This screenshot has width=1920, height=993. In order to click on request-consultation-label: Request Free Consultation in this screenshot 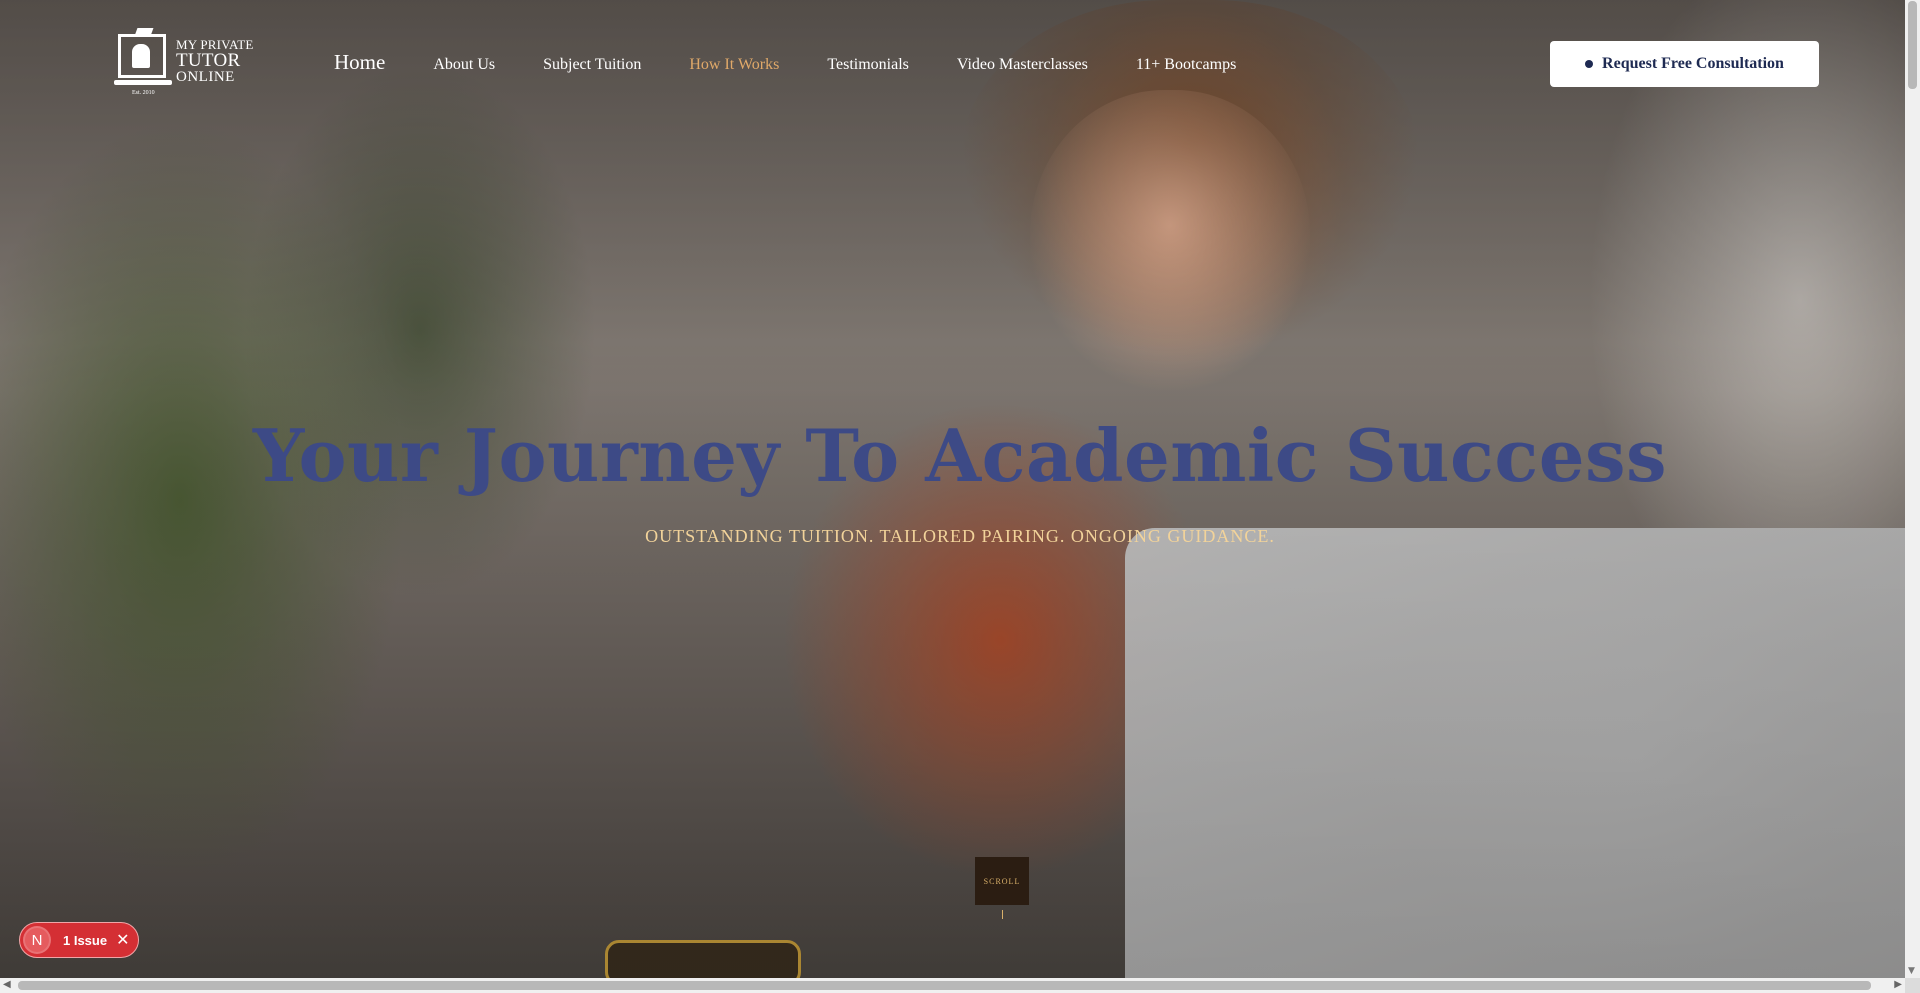, I will do `click(1693, 63)`.